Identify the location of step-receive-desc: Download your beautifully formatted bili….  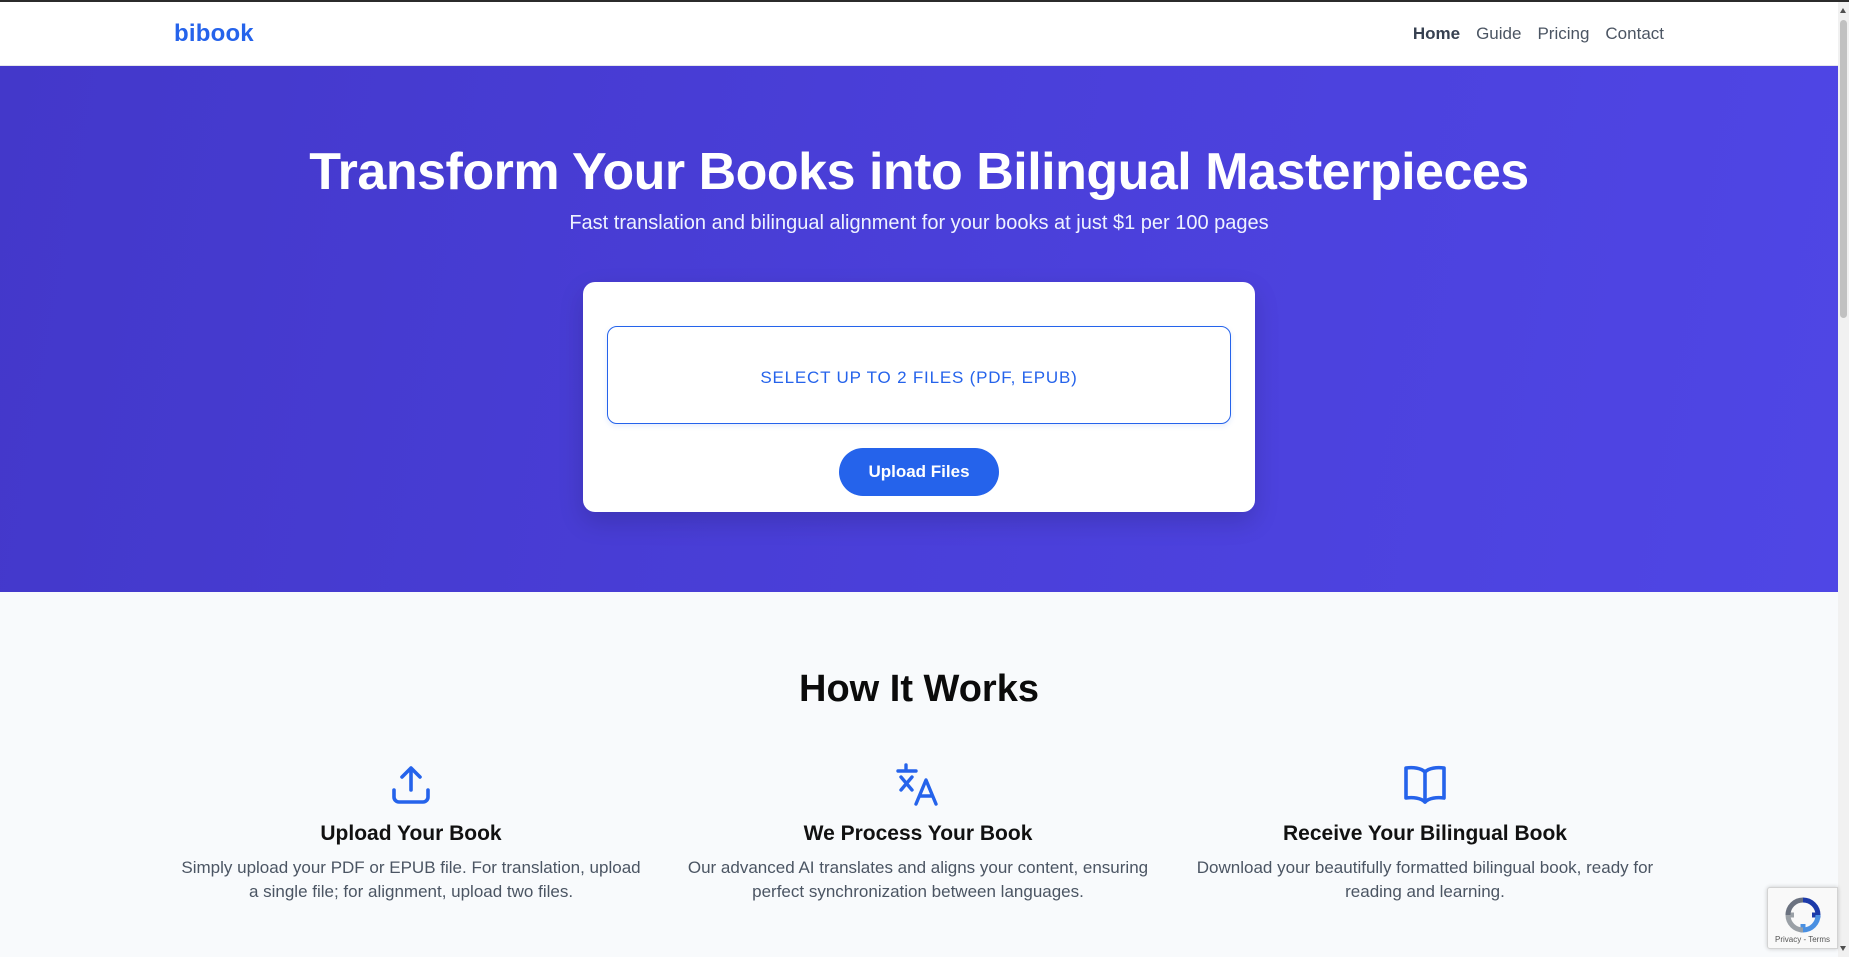
(1425, 879).